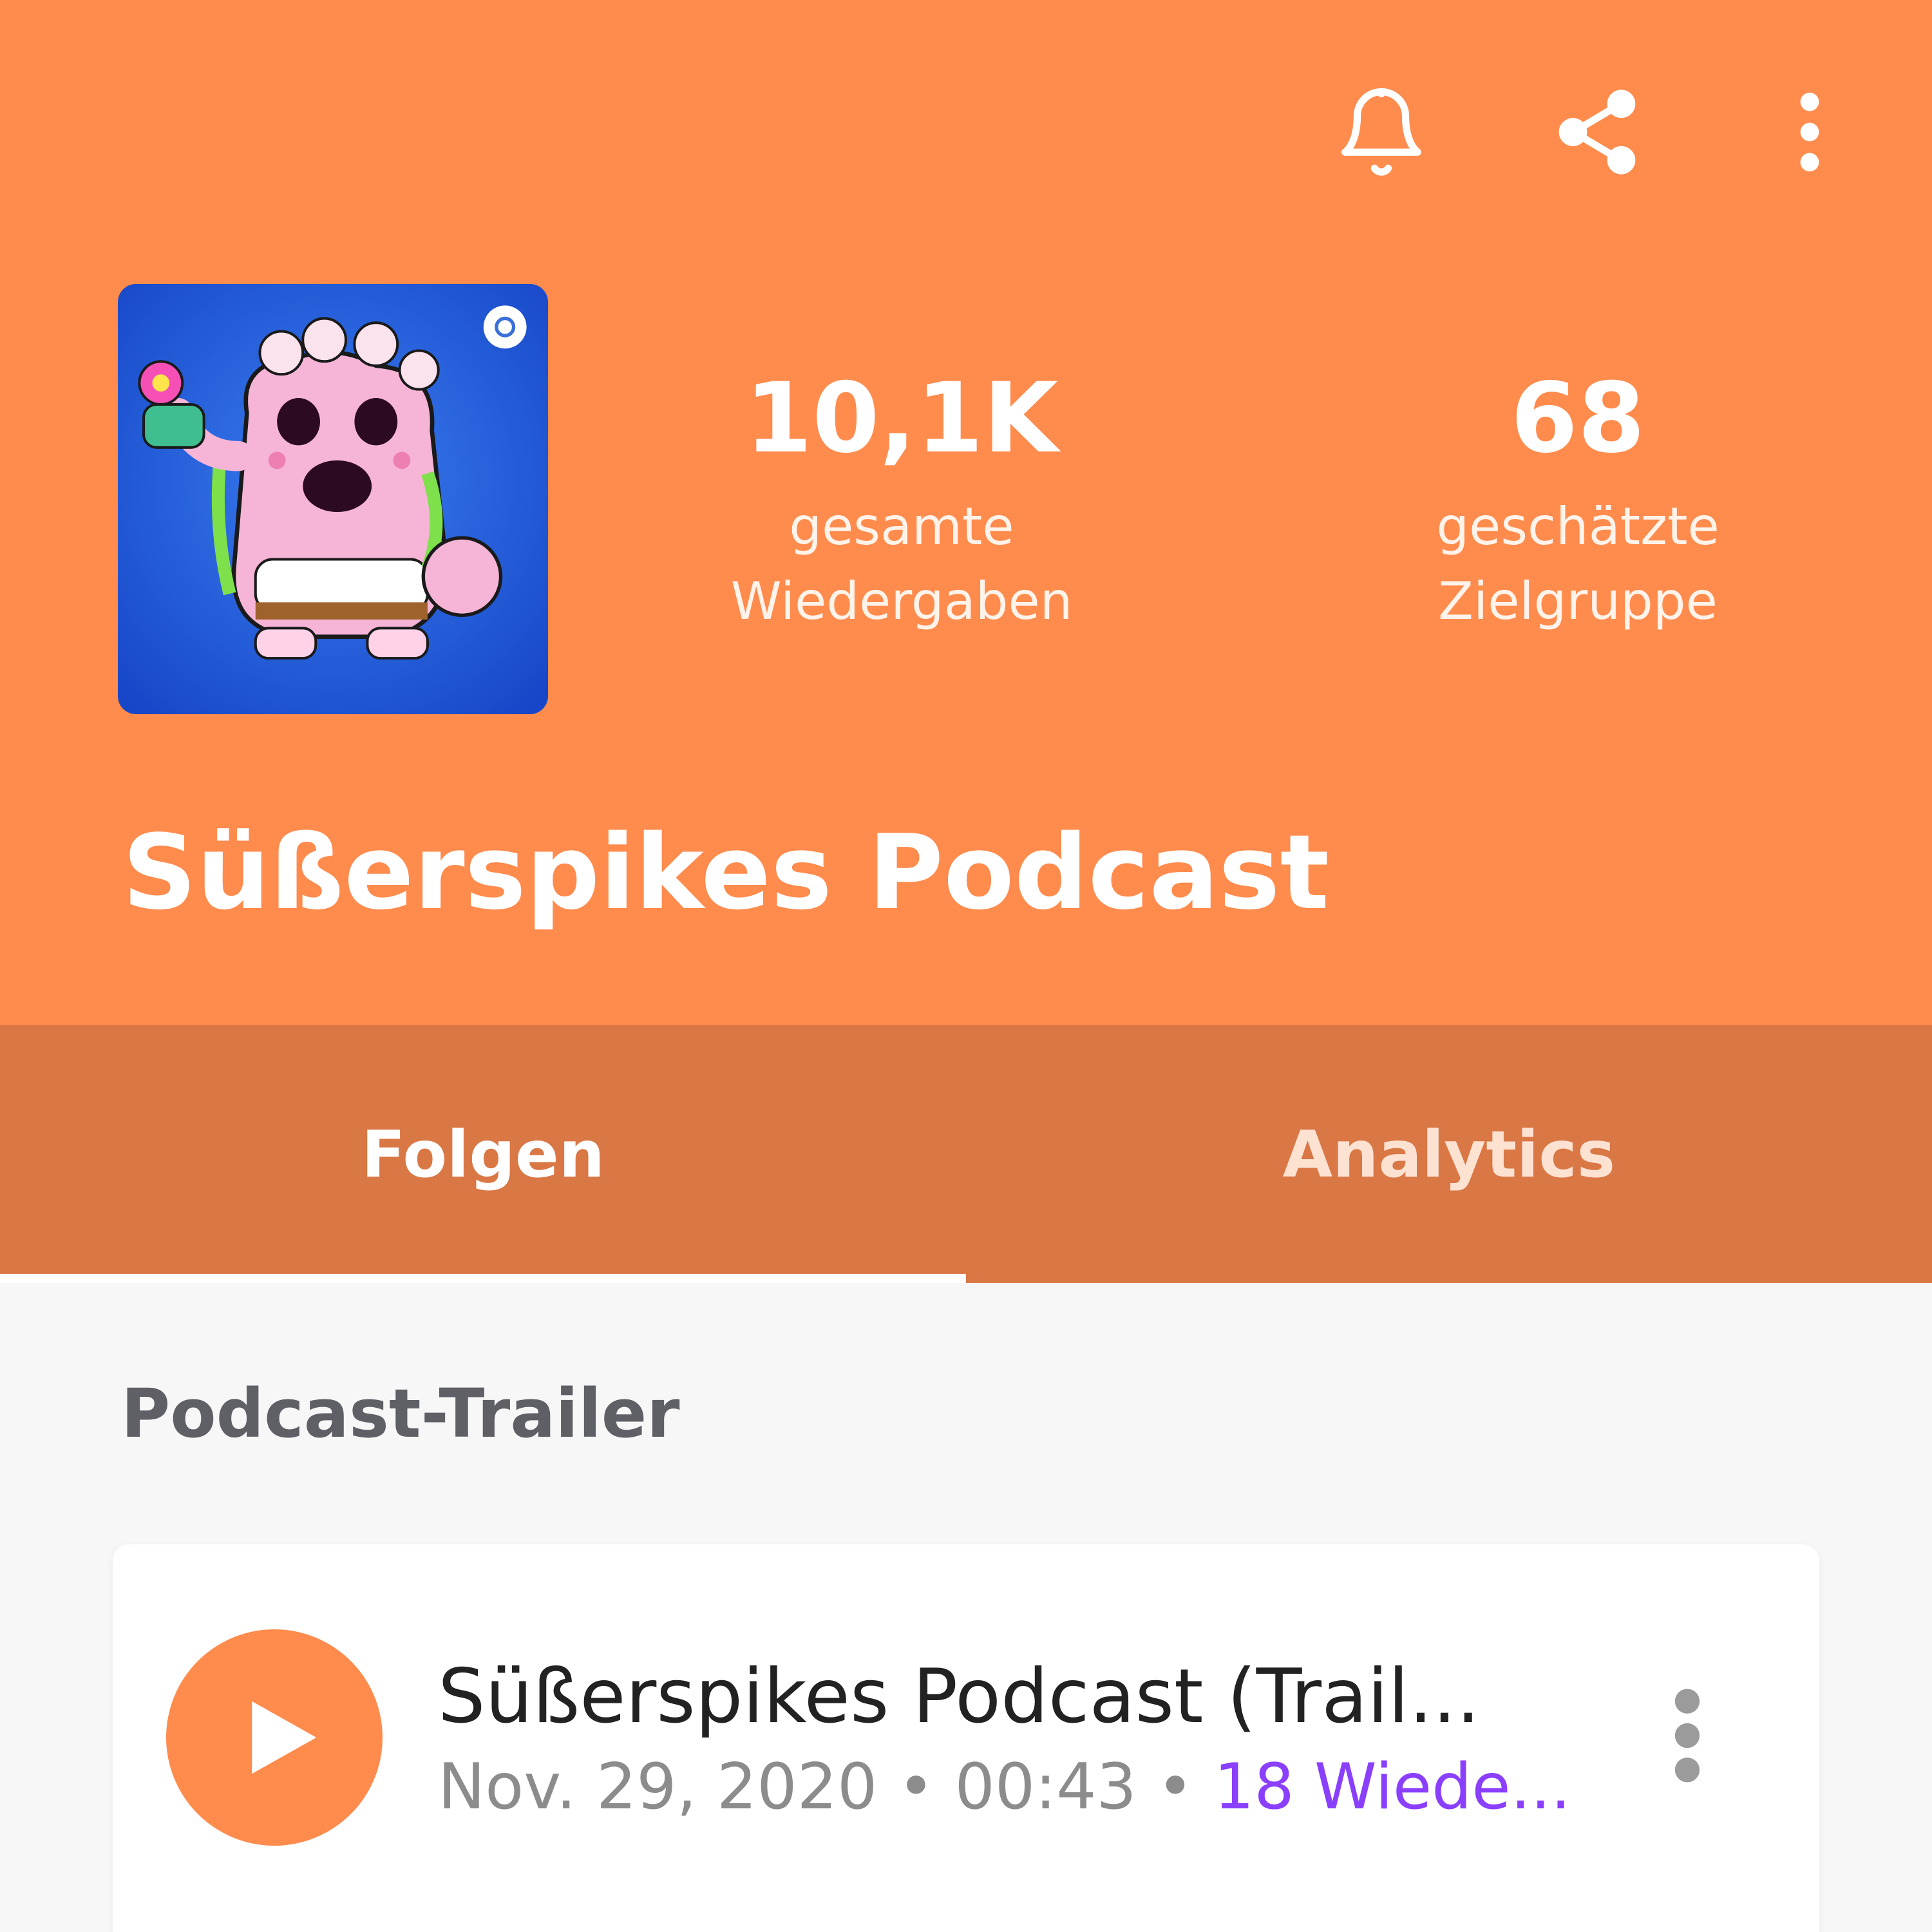 This screenshot has height=1932, width=1932. Describe the element at coordinates (1597, 132) in the screenshot. I see `share-icon` at that location.